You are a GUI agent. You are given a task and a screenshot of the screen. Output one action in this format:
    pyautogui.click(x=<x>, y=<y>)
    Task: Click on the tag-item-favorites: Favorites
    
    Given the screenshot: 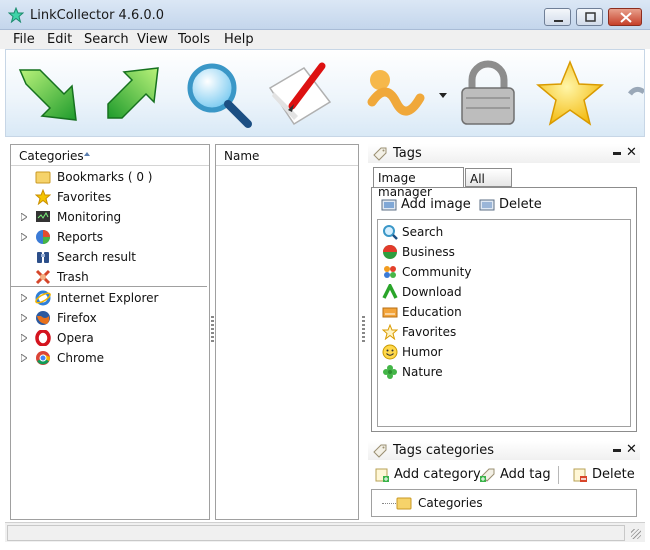 What is the action you would take?
    pyautogui.click(x=502, y=332)
    